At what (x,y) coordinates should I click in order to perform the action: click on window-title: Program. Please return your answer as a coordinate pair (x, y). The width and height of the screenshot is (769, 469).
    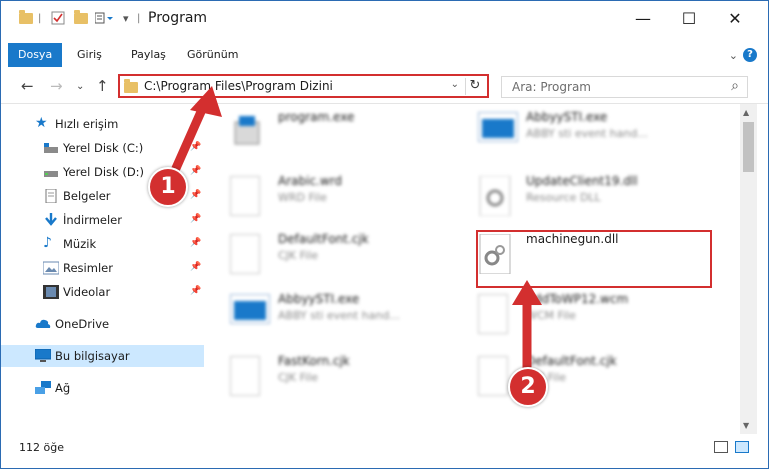
    Looking at the image, I should click on (178, 18).